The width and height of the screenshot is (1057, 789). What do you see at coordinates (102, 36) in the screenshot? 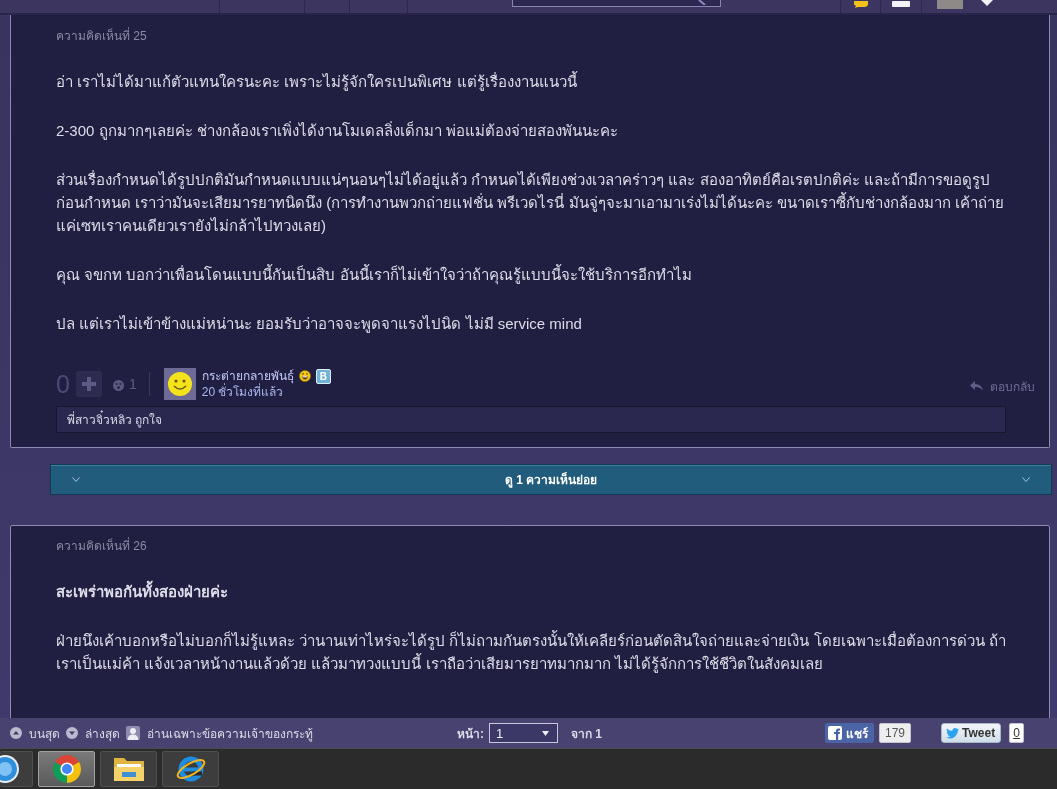
I see `comment-number: ความคิดเห็นที่ 25` at bounding box center [102, 36].